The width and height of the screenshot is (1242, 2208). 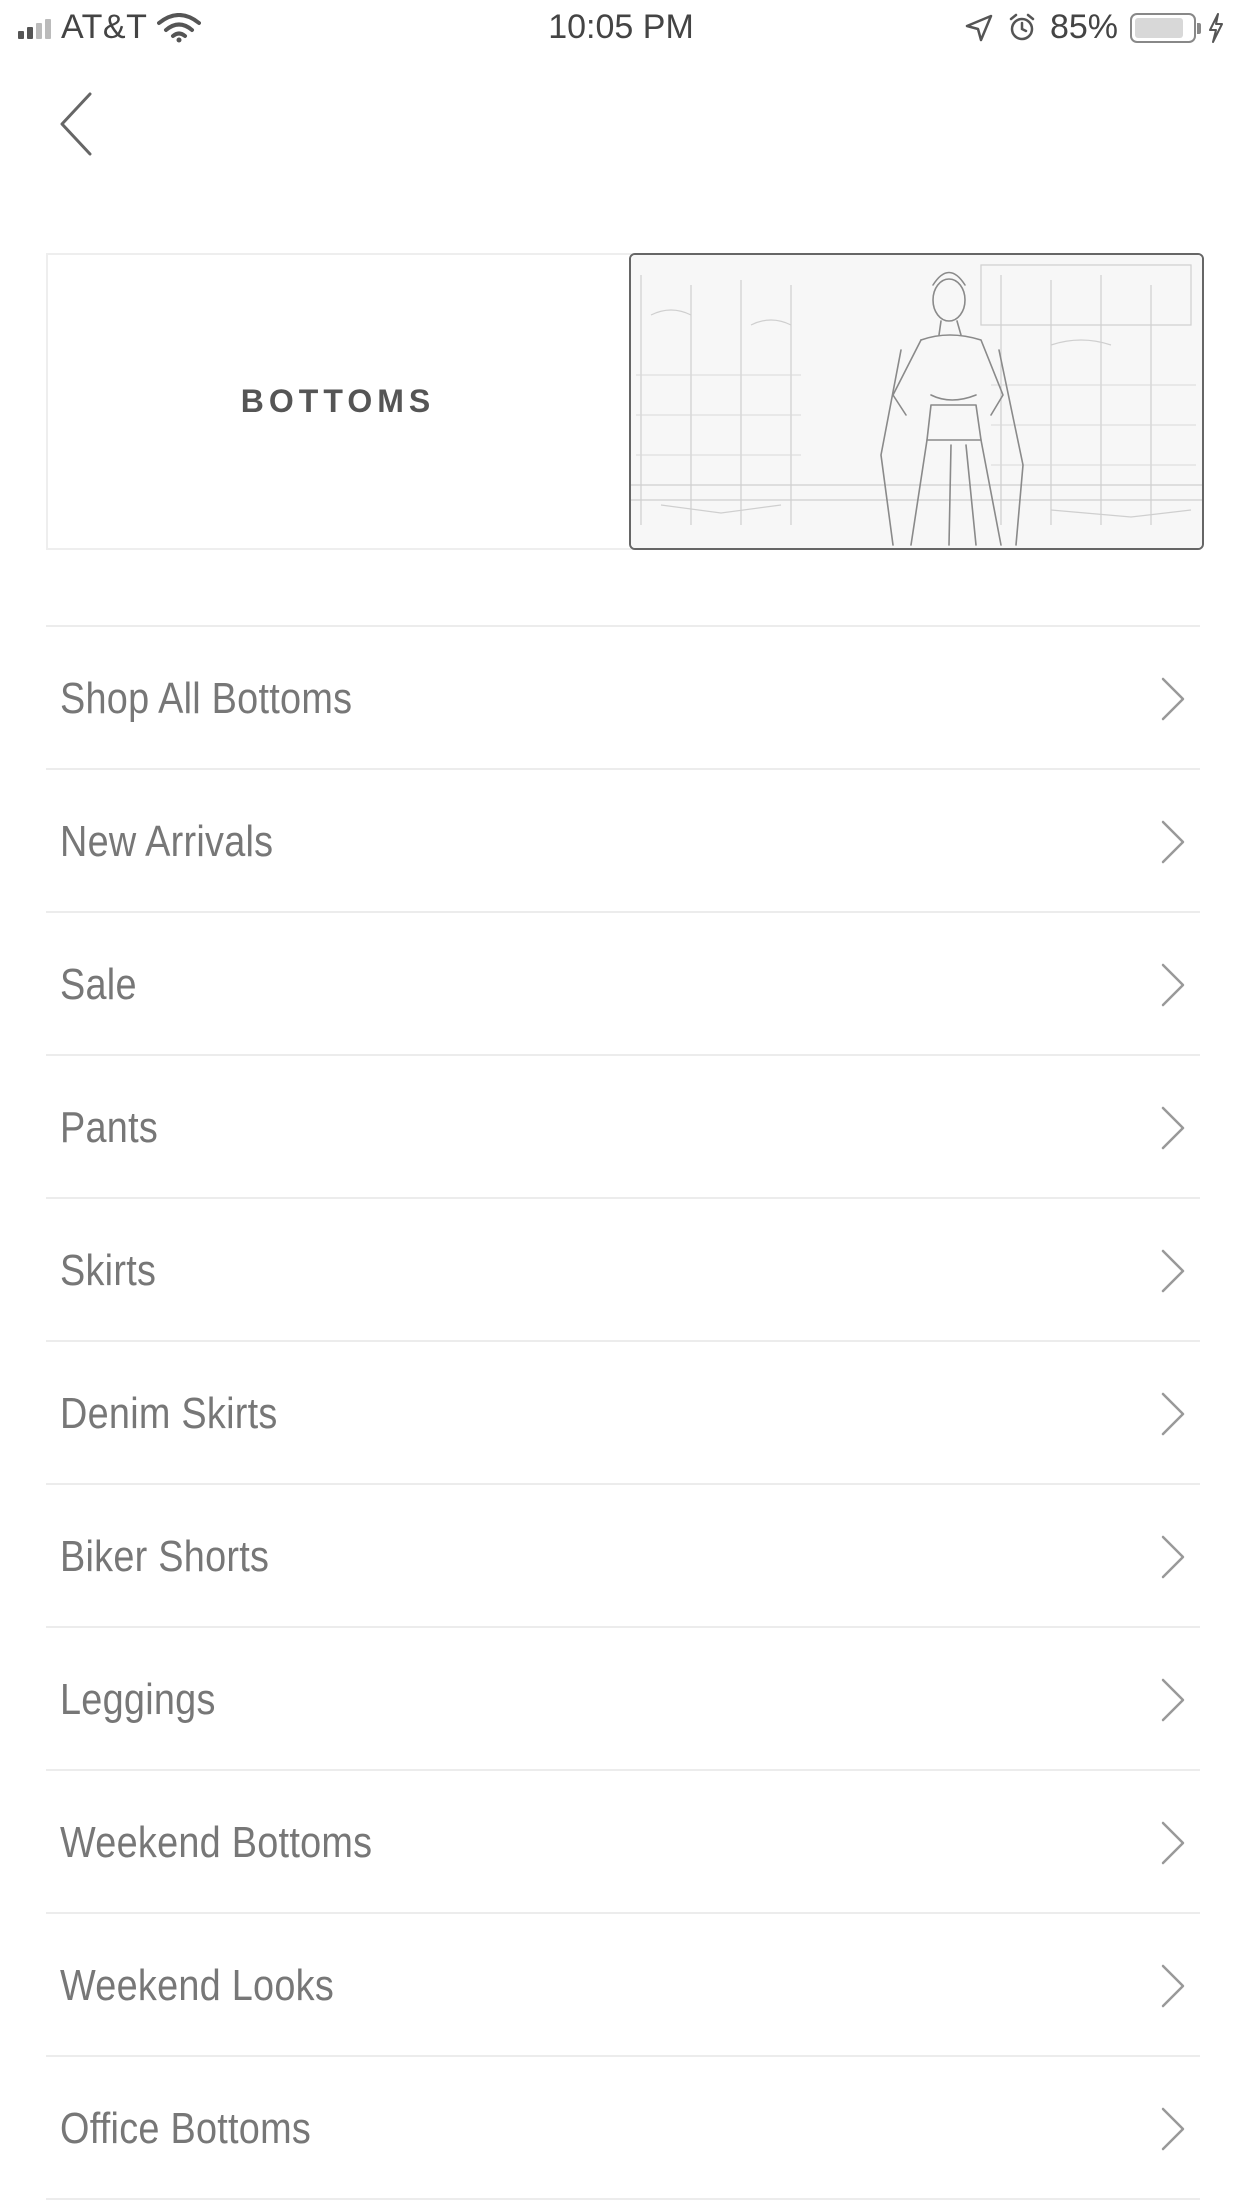 What do you see at coordinates (625, 401) in the screenshot?
I see `category-banner: BOTTOMS` at bounding box center [625, 401].